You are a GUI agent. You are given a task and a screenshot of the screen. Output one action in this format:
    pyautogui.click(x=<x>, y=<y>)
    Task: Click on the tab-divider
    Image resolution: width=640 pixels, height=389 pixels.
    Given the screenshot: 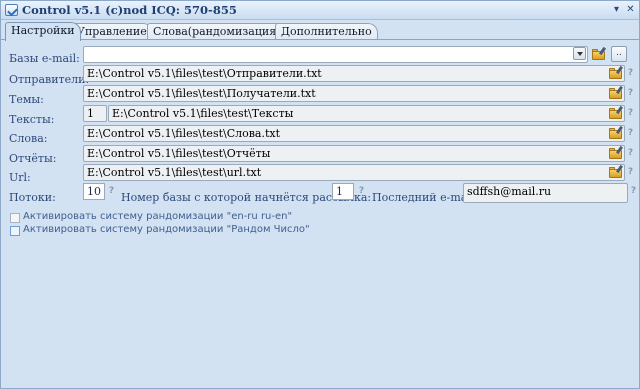 What is the action you would take?
    pyautogui.click(x=320, y=39)
    